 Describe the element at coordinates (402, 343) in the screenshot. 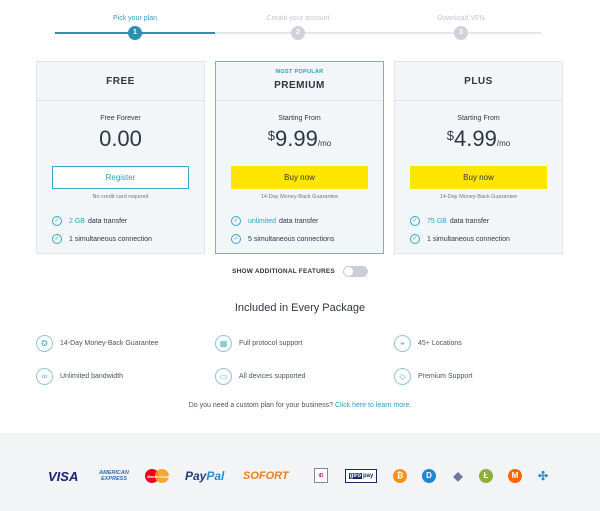

I see `location-pin-icon: ⌖` at that location.